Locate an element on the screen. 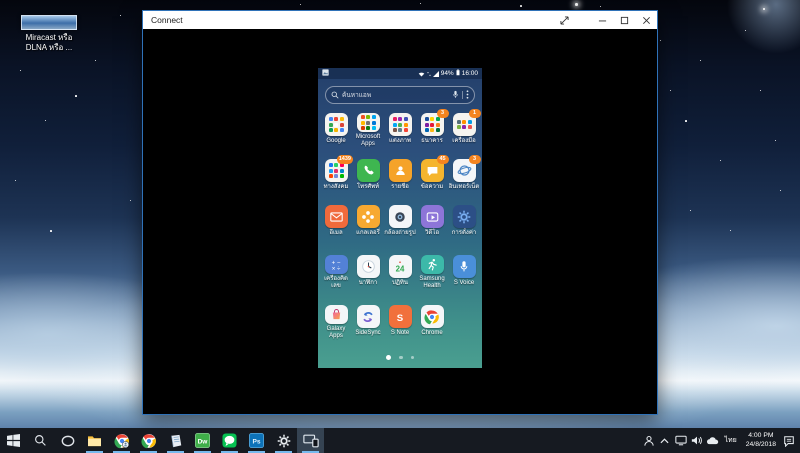 This screenshot has width=800, height=453. notepad is located at coordinates (175, 440).